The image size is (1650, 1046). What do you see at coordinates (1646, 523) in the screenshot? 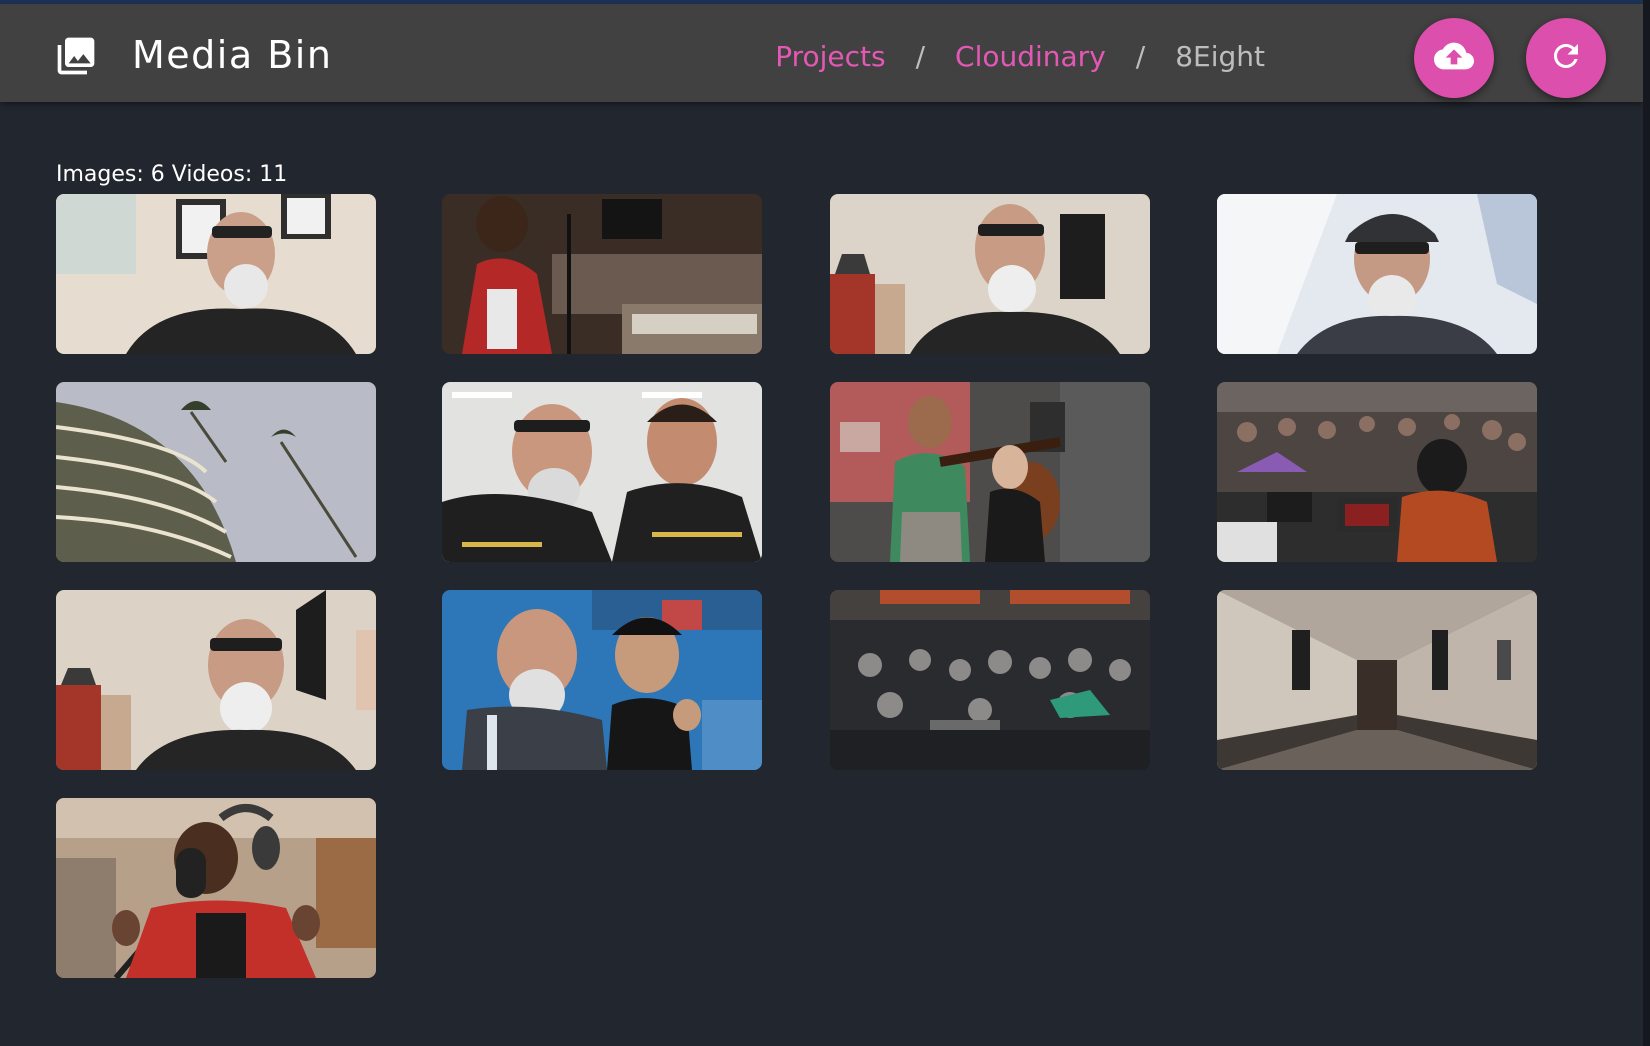
I see `scrollbar-track` at bounding box center [1646, 523].